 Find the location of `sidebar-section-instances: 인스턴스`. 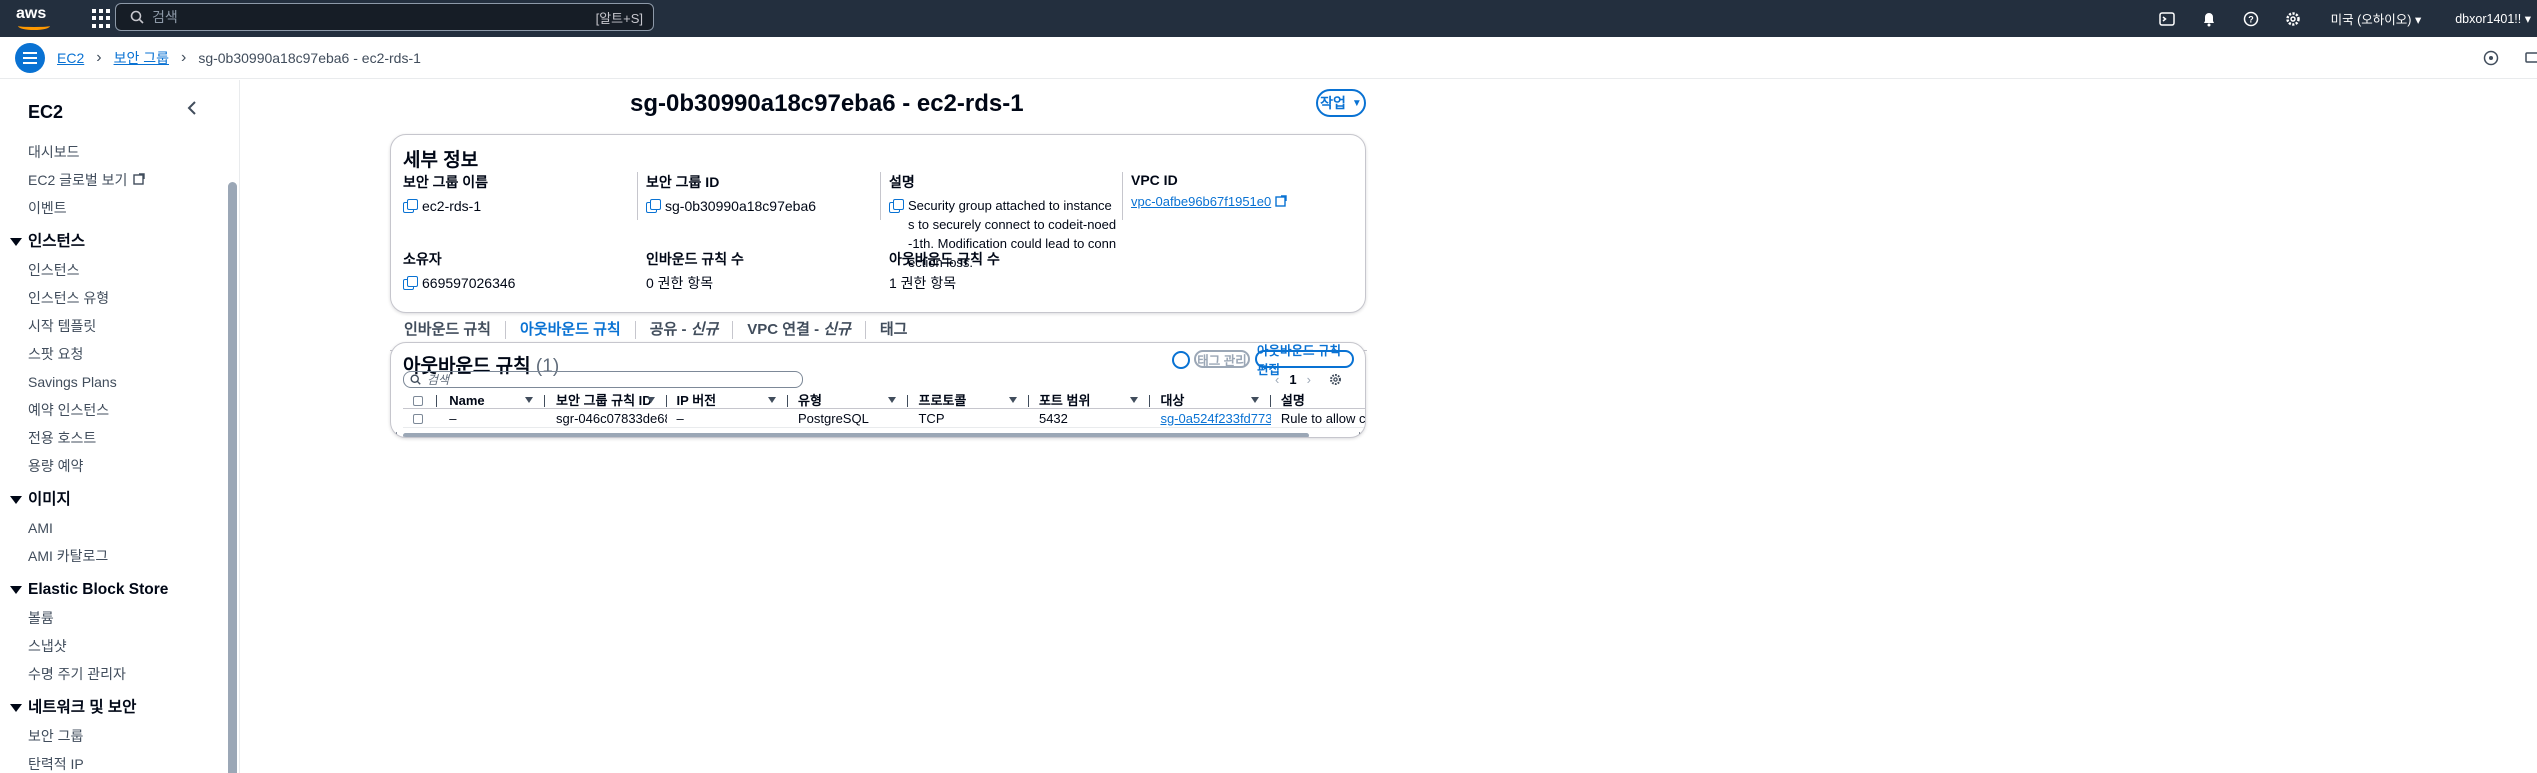

sidebar-section-instances: 인스턴스 is located at coordinates (112, 242).